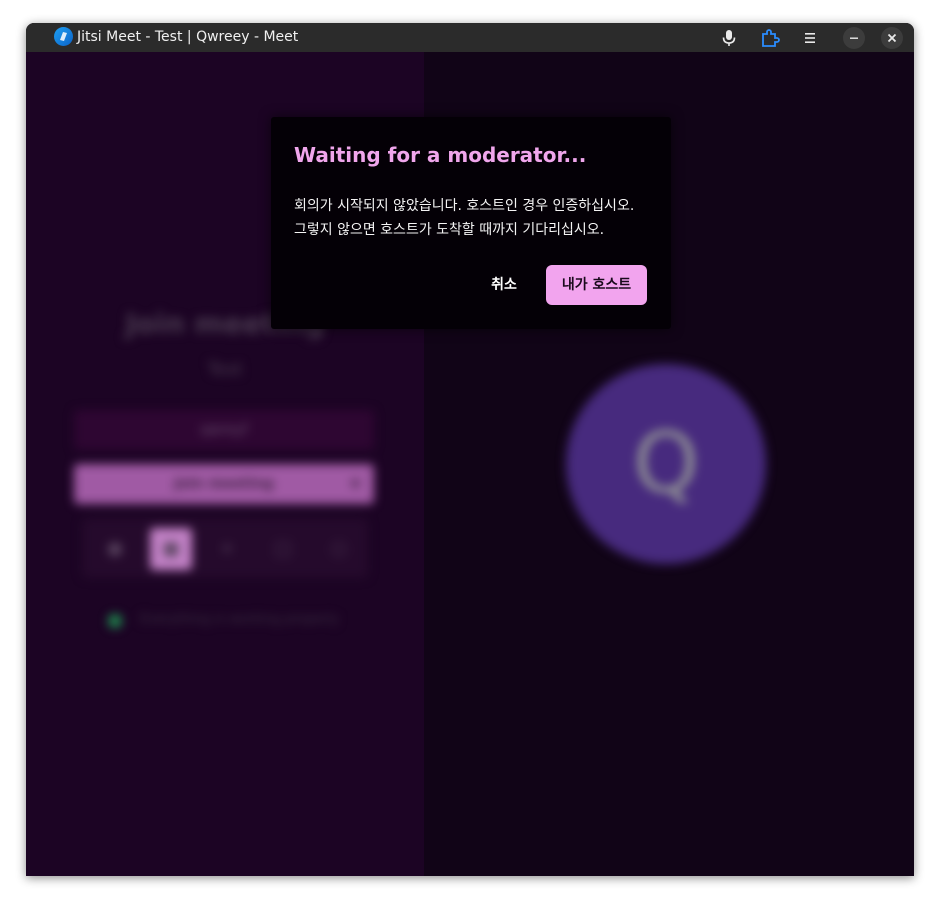  I want to click on background-icon: □, so click(283, 548).